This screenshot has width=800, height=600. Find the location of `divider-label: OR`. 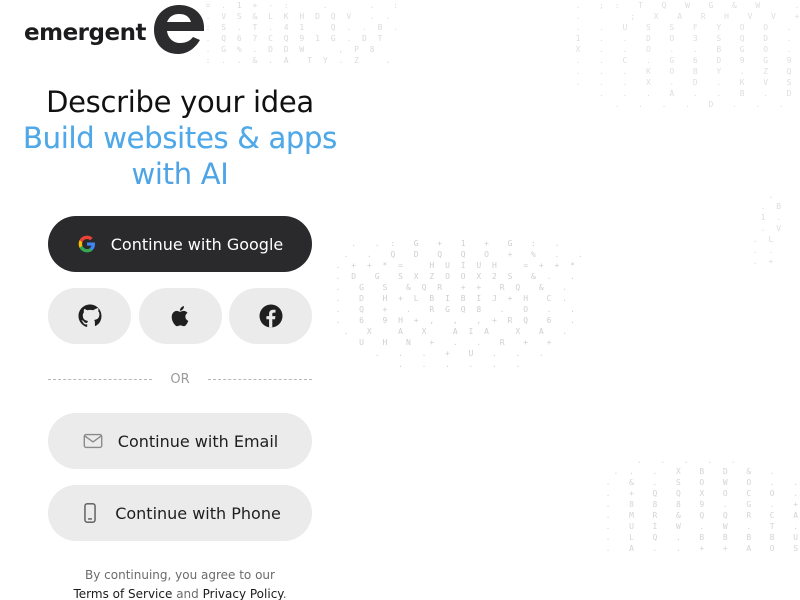

divider-label: OR is located at coordinates (180, 379).